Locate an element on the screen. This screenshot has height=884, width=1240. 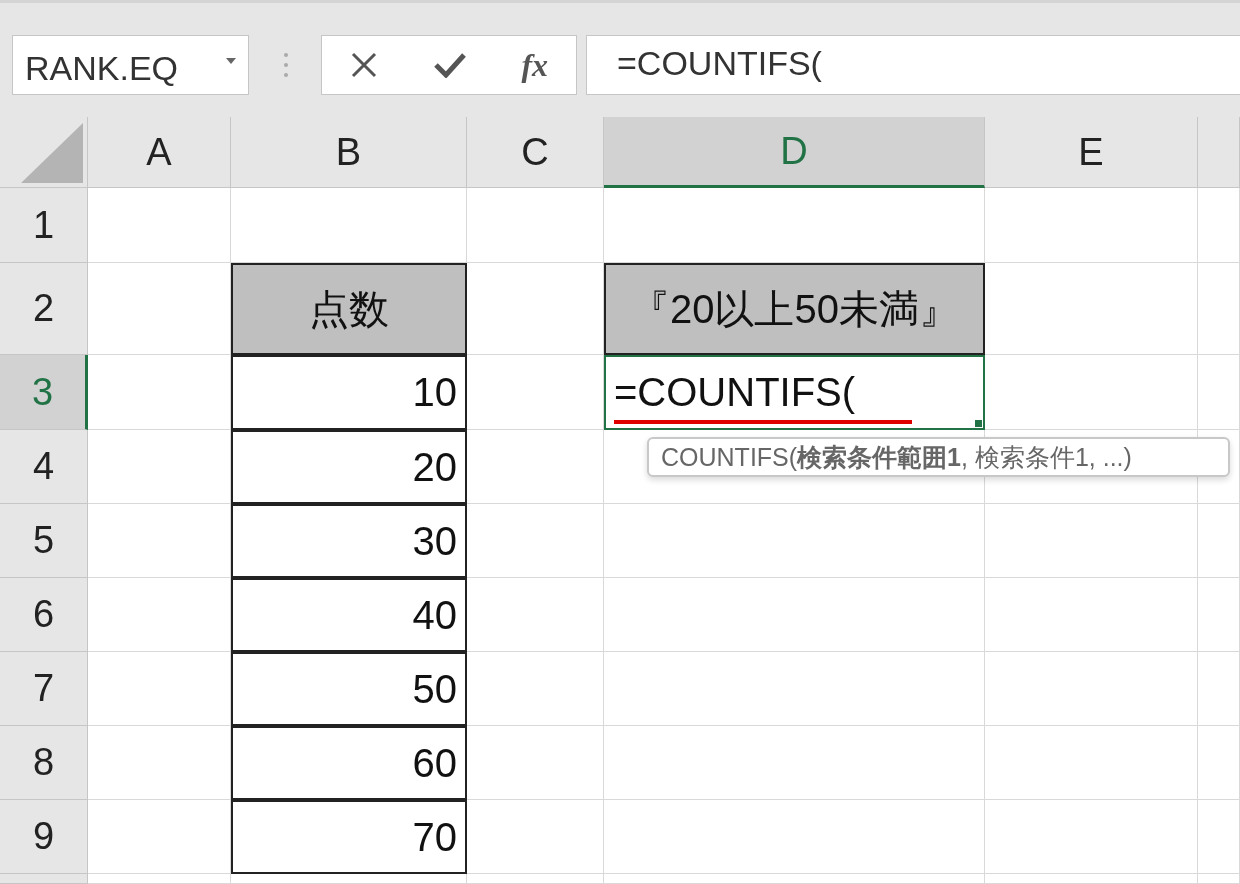
table-cell: 『20以上50未満』 is located at coordinates (794, 309).